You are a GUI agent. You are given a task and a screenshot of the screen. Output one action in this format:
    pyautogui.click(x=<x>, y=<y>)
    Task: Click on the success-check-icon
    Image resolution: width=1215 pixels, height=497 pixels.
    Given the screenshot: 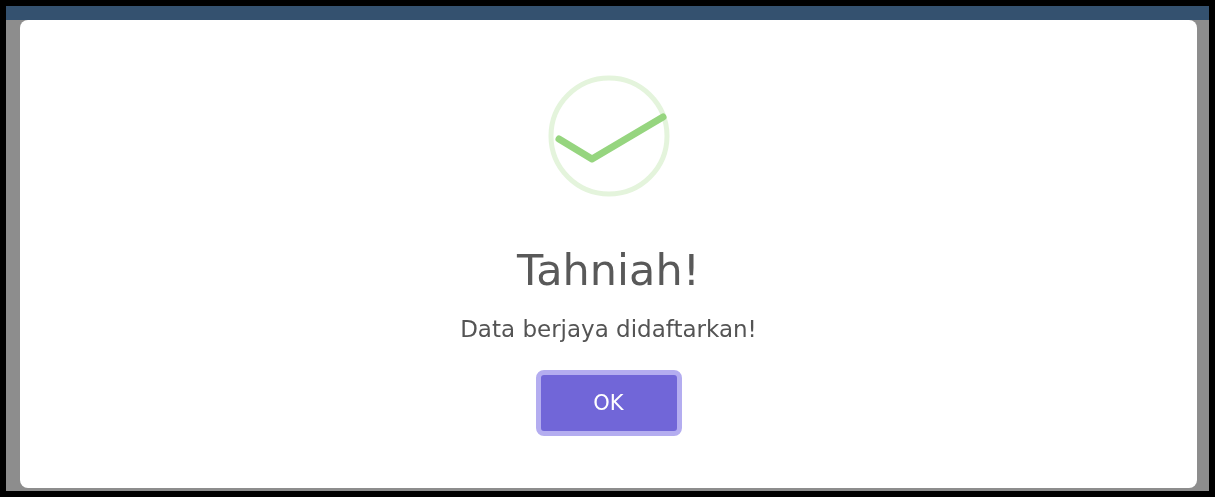 What is the action you would take?
    pyautogui.click(x=608, y=136)
    